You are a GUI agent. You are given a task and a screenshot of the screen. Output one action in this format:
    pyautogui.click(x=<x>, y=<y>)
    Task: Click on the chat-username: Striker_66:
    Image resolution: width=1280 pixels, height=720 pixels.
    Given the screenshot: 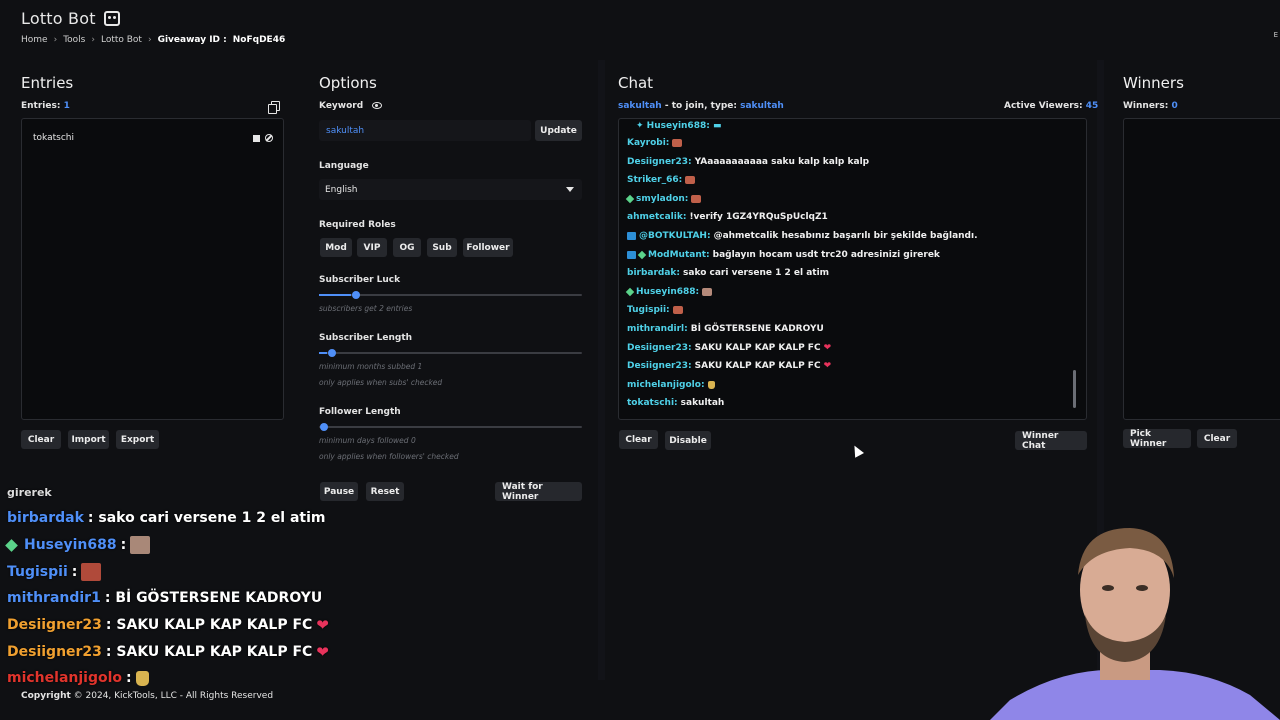 What is the action you would take?
    pyautogui.click(x=654, y=180)
    